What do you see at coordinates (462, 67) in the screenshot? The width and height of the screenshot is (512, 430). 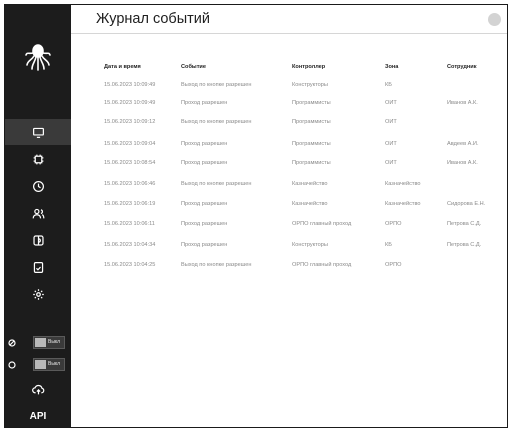 I see `column-header-employee: Сотрудник` at bounding box center [462, 67].